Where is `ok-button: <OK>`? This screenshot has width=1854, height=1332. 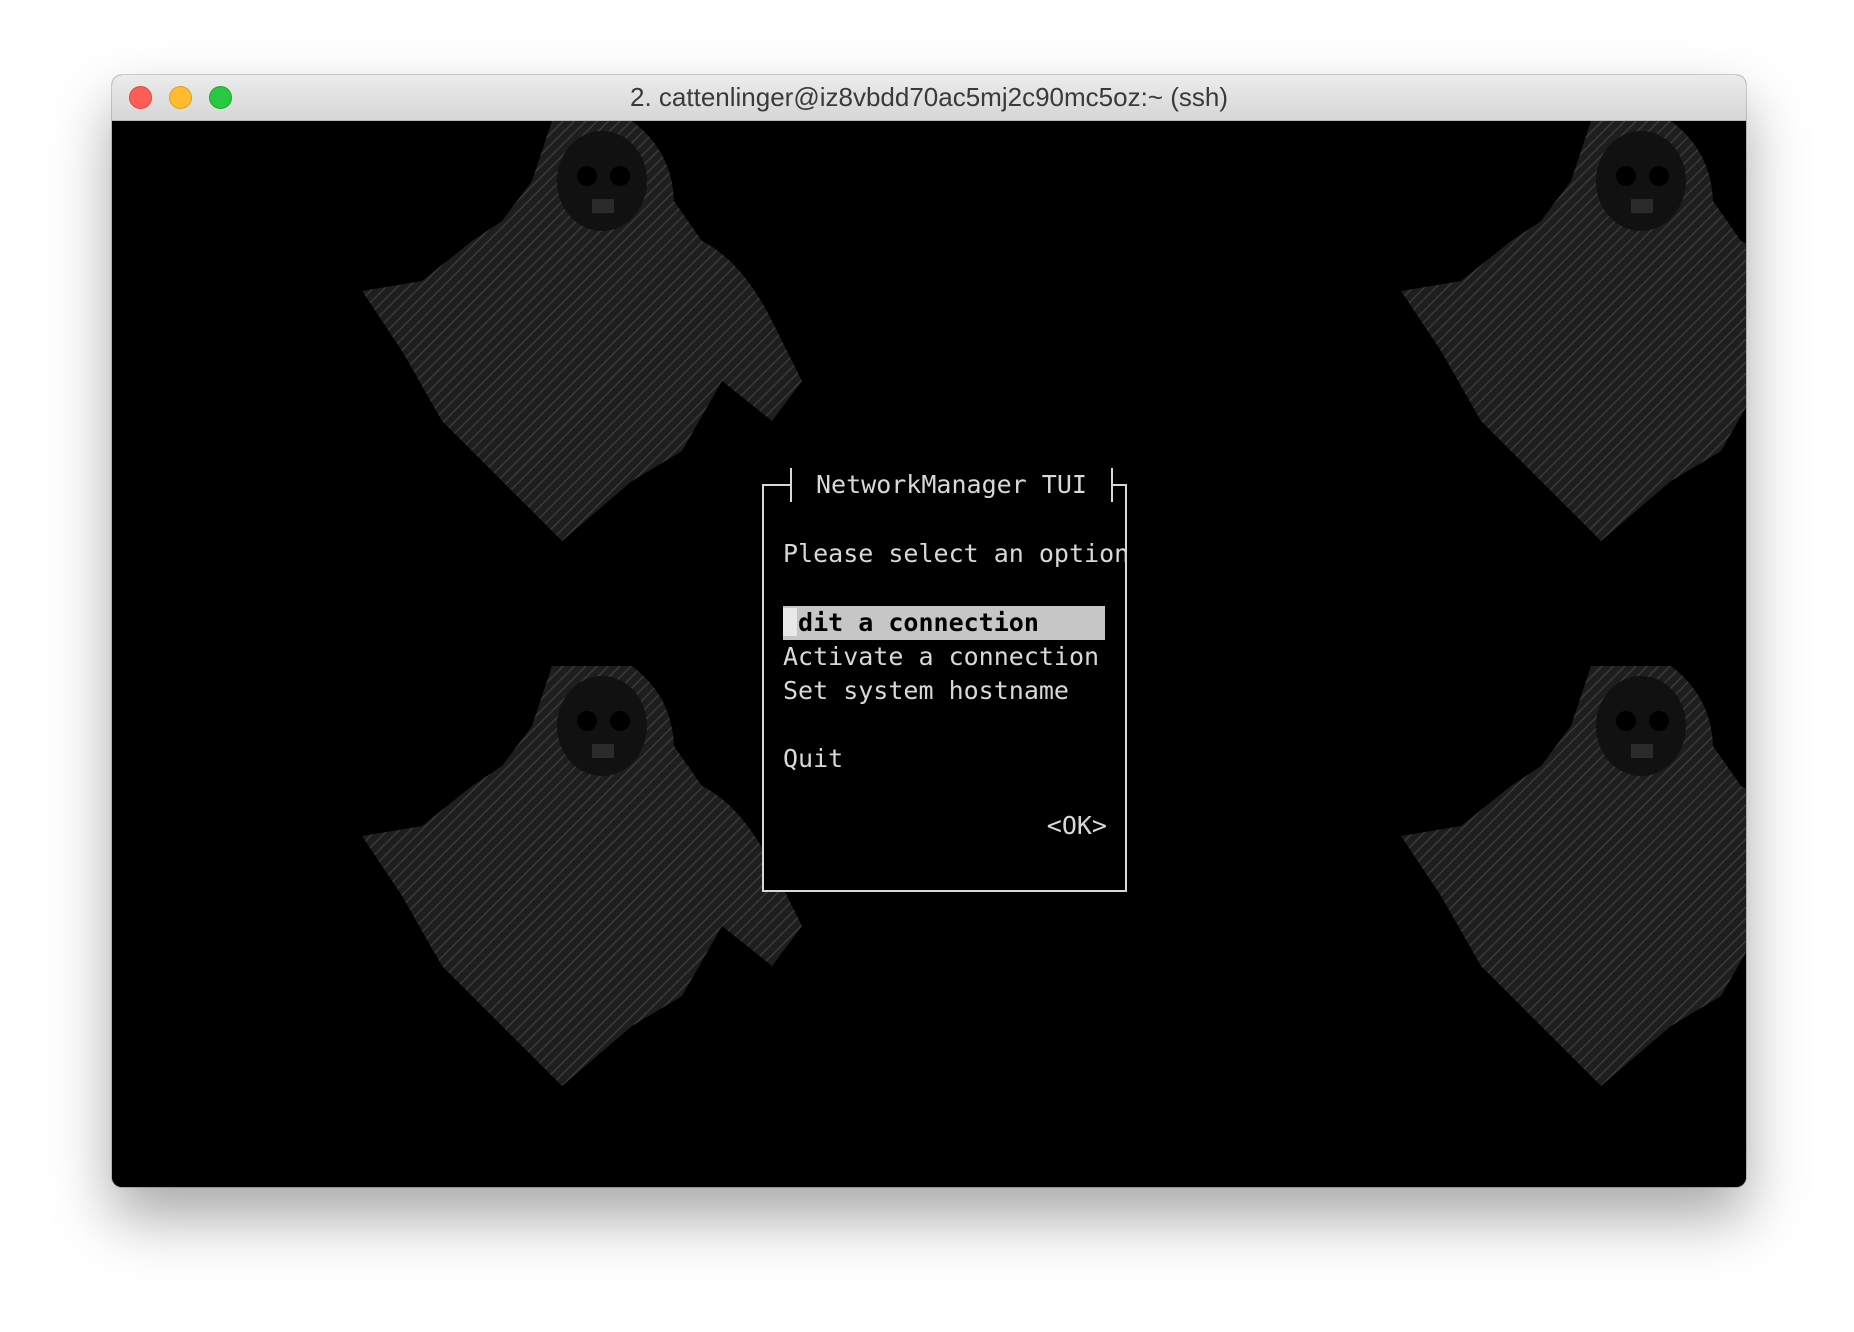
ok-button: <OK> is located at coordinates (1077, 825).